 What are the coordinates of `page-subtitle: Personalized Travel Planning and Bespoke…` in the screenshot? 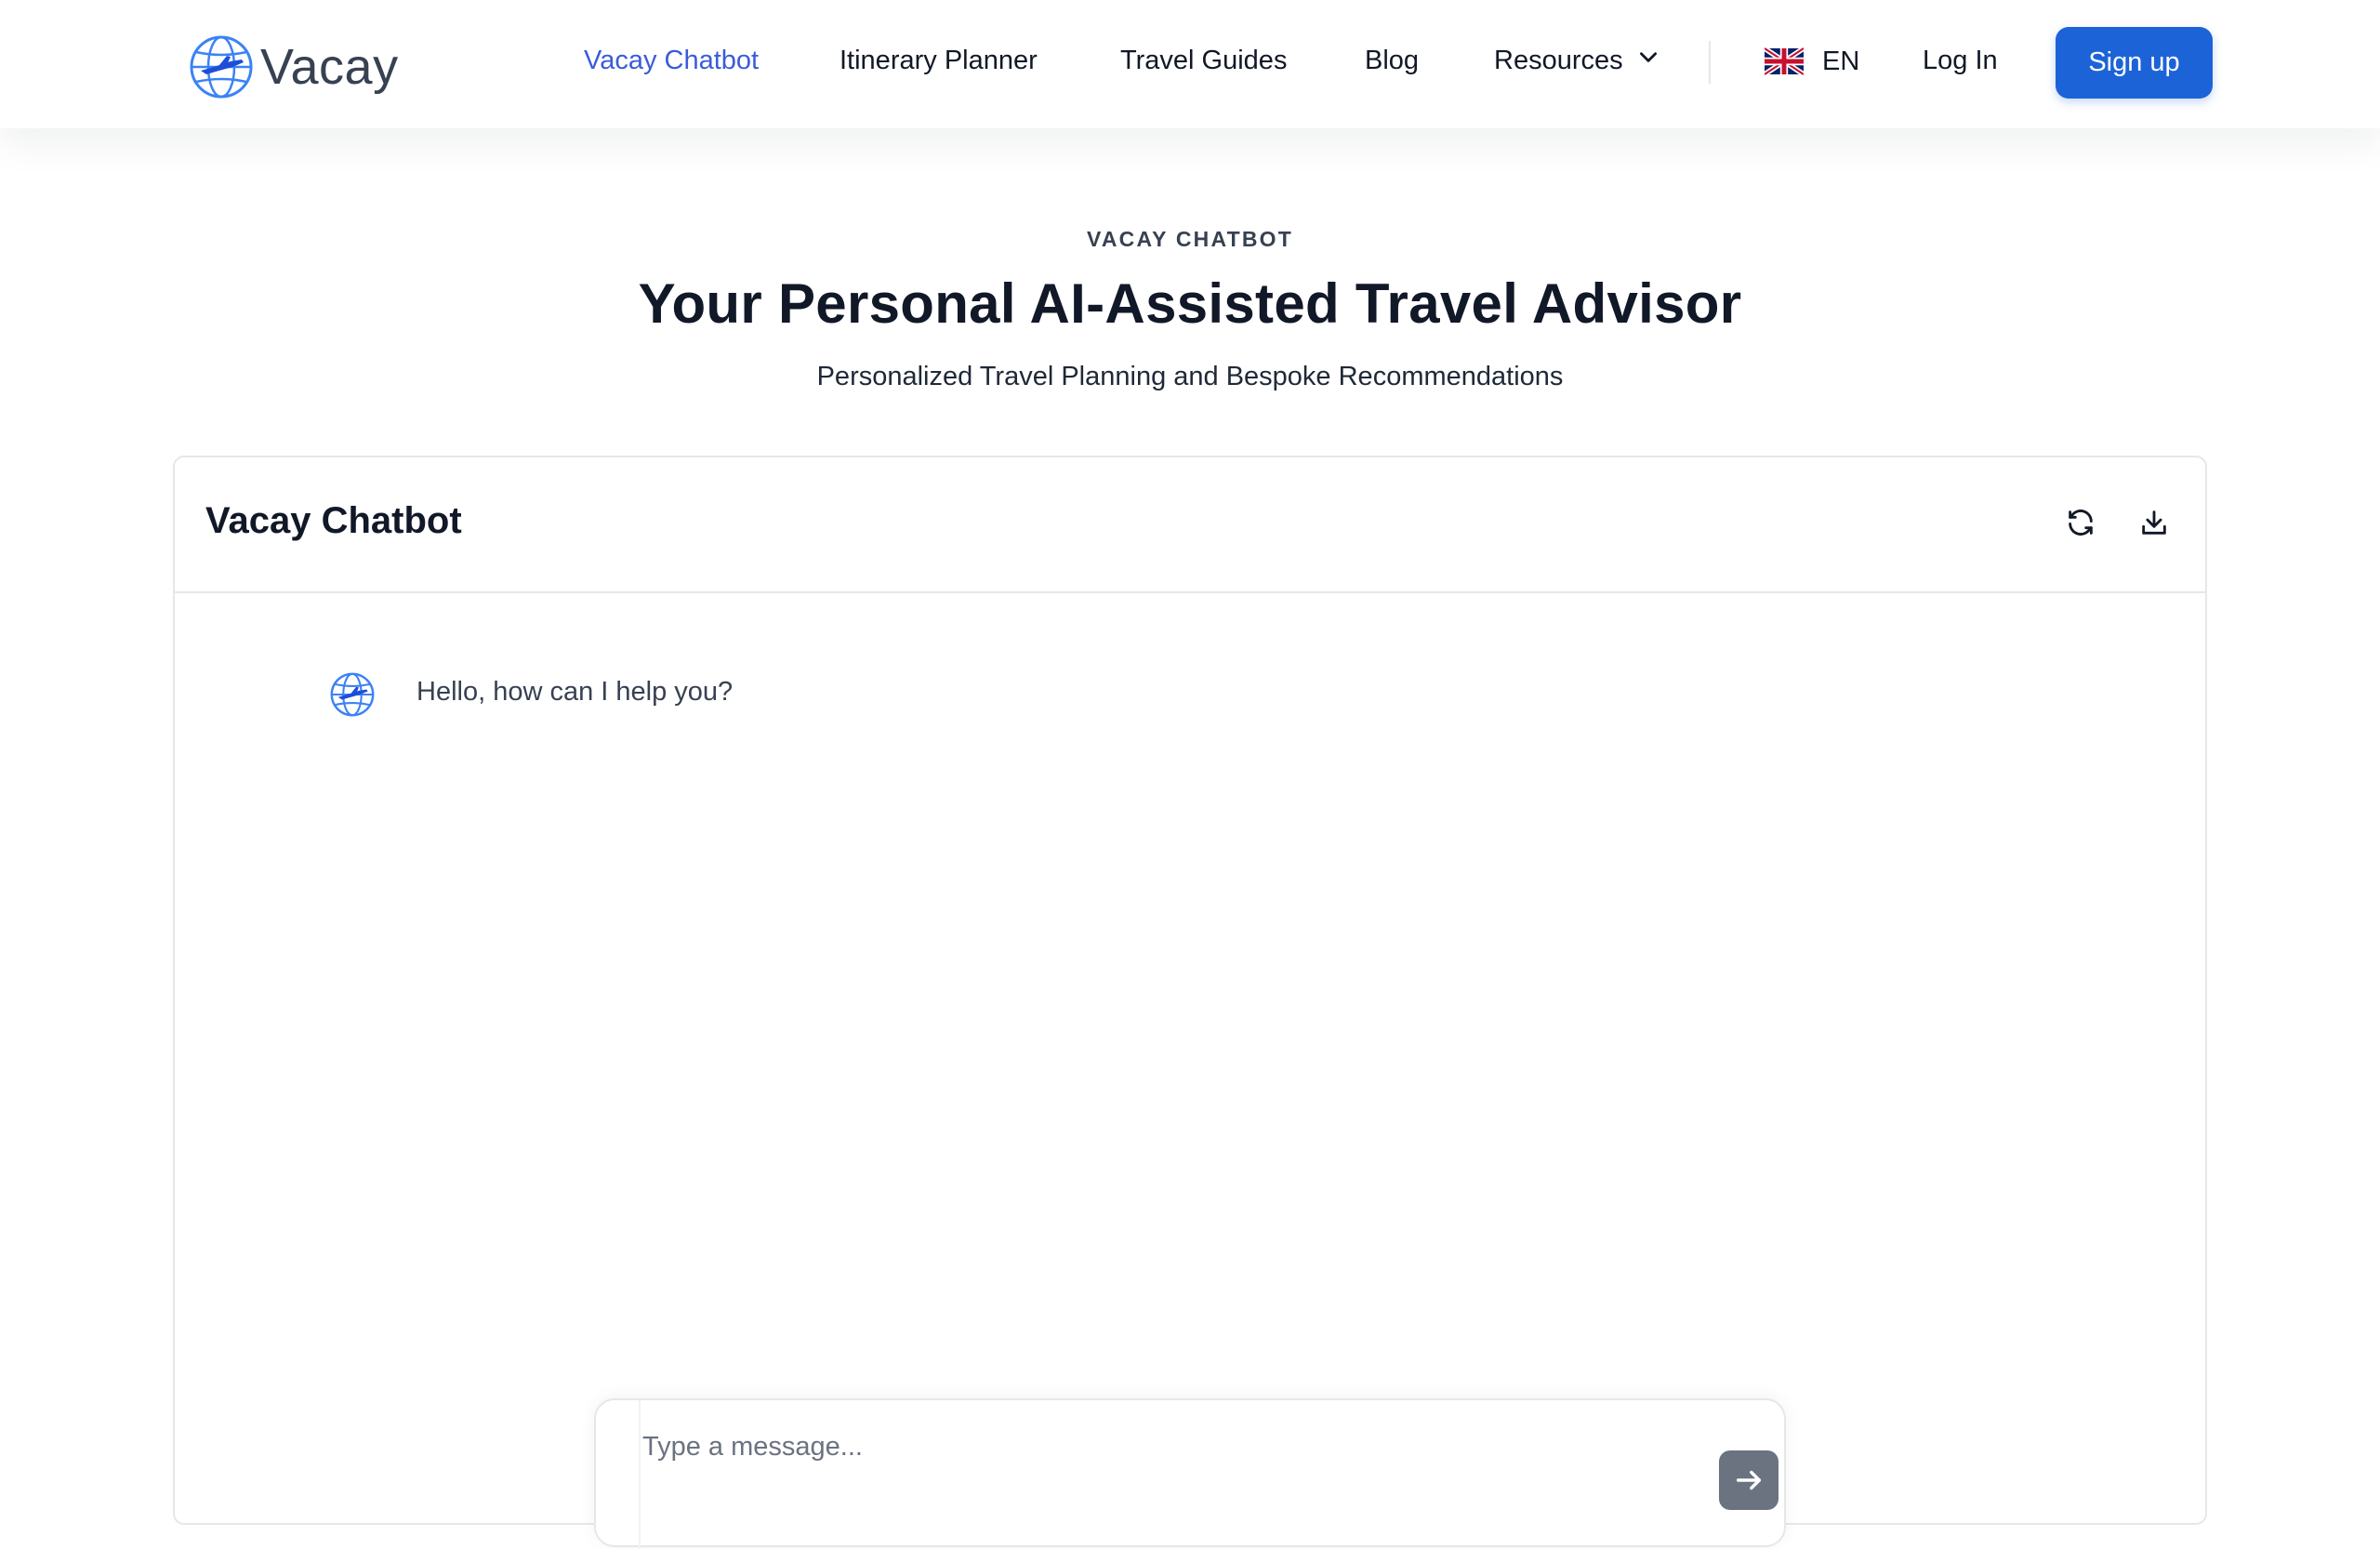 It's located at (1190, 376).